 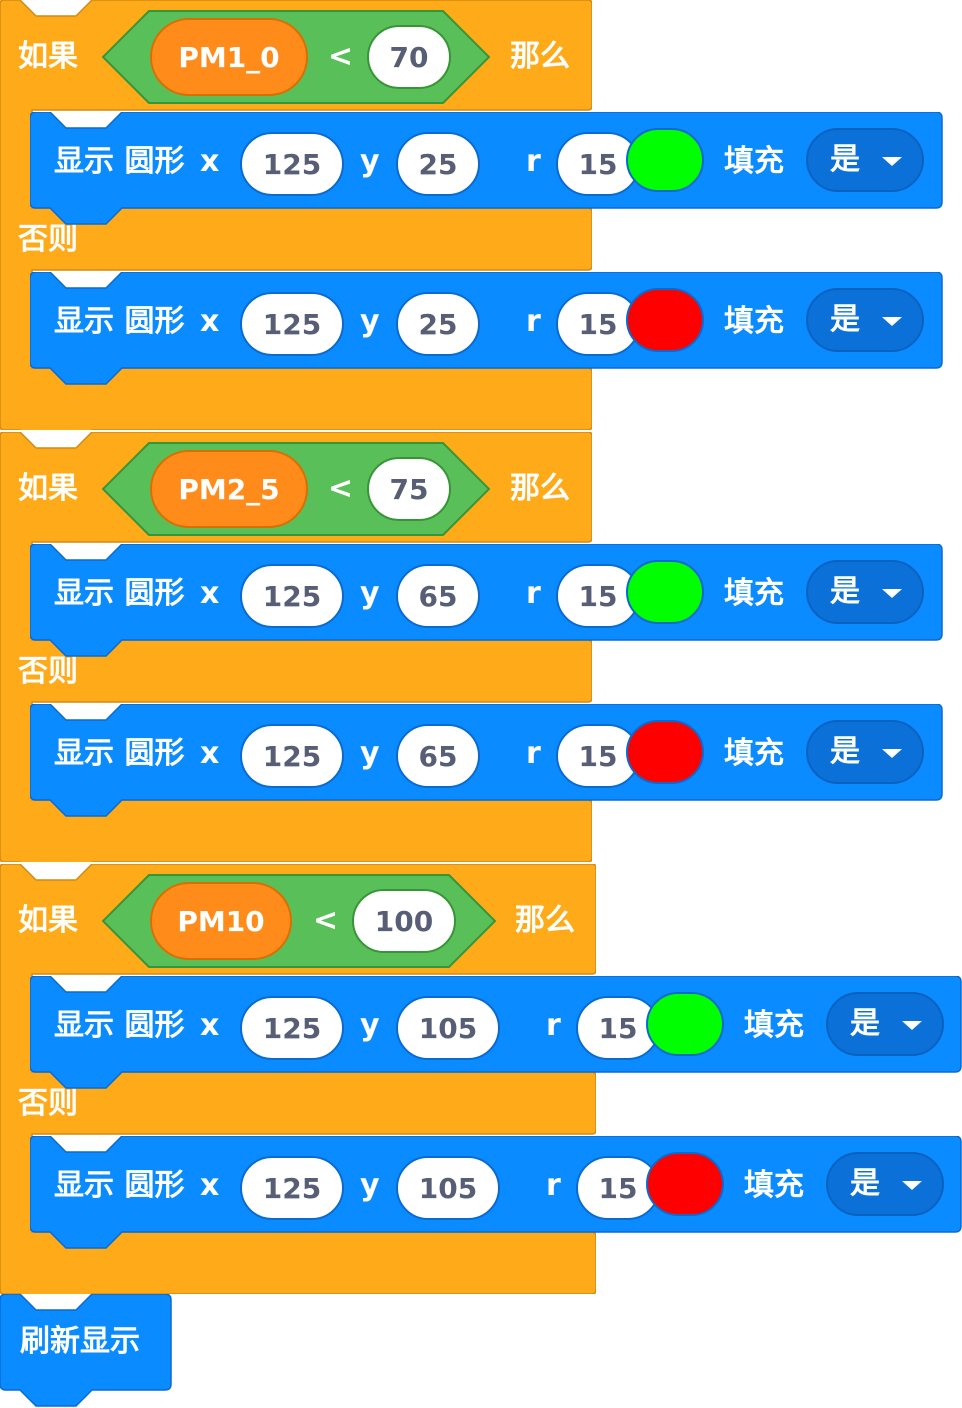 What do you see at coordinates (409, 489) in the screenshot?
I see `threshold-input: 75` at bounding box center [409, 489].